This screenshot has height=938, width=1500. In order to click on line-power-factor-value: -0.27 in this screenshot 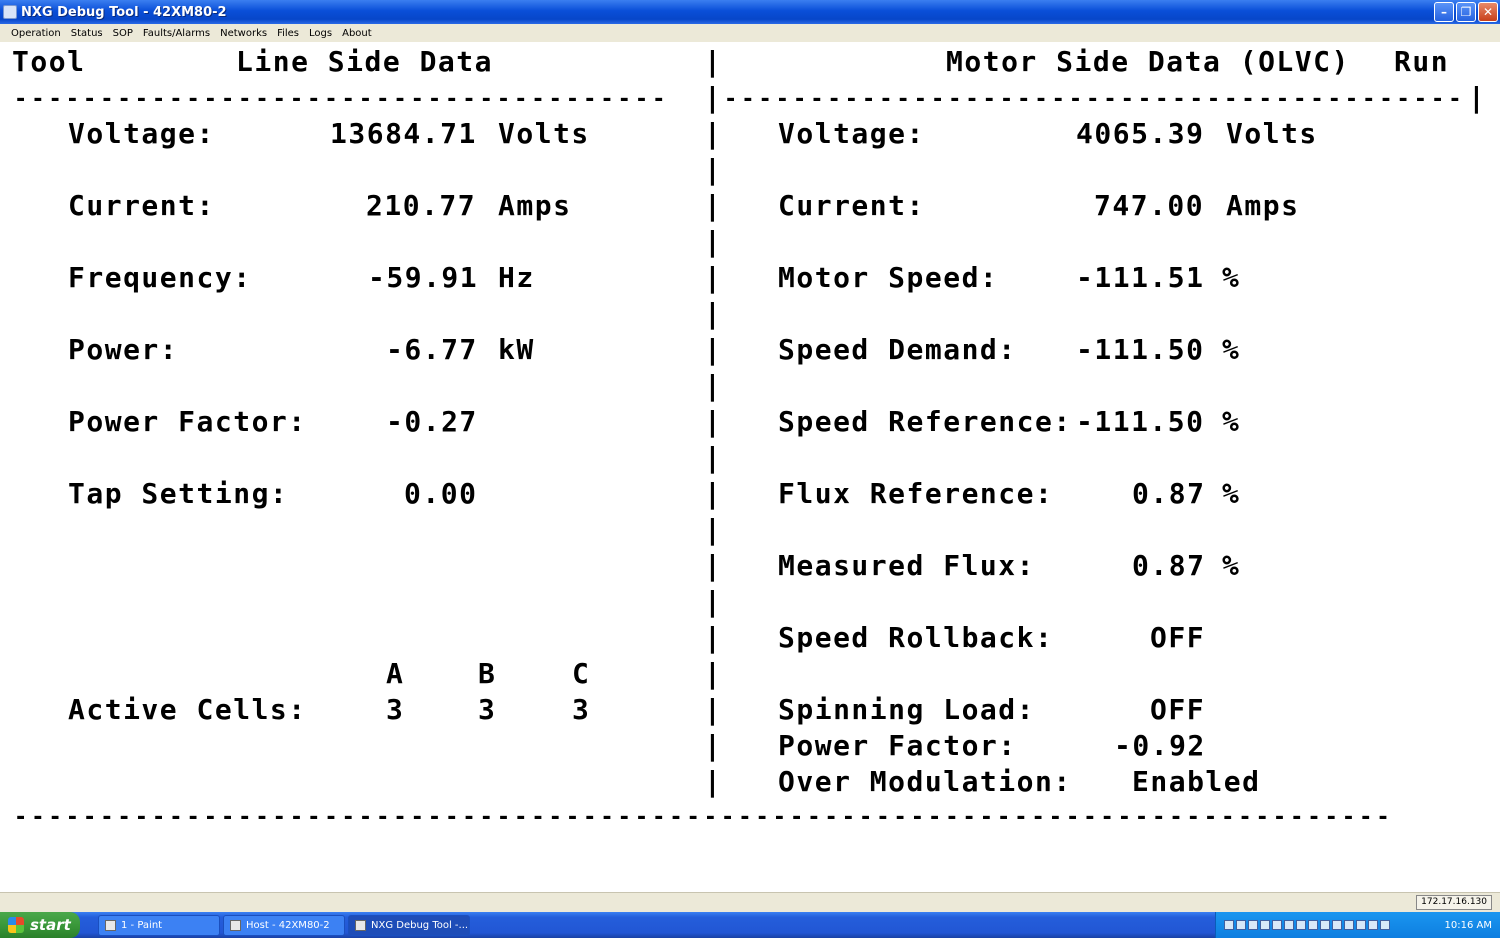, I will do `click(432, 421)`.